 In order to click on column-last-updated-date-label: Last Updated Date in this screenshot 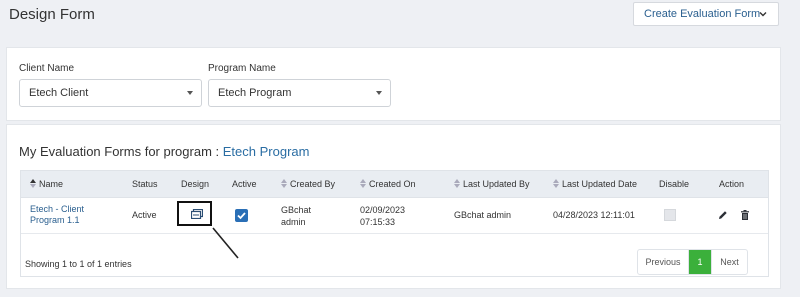, I will do `click(600, 184)`.